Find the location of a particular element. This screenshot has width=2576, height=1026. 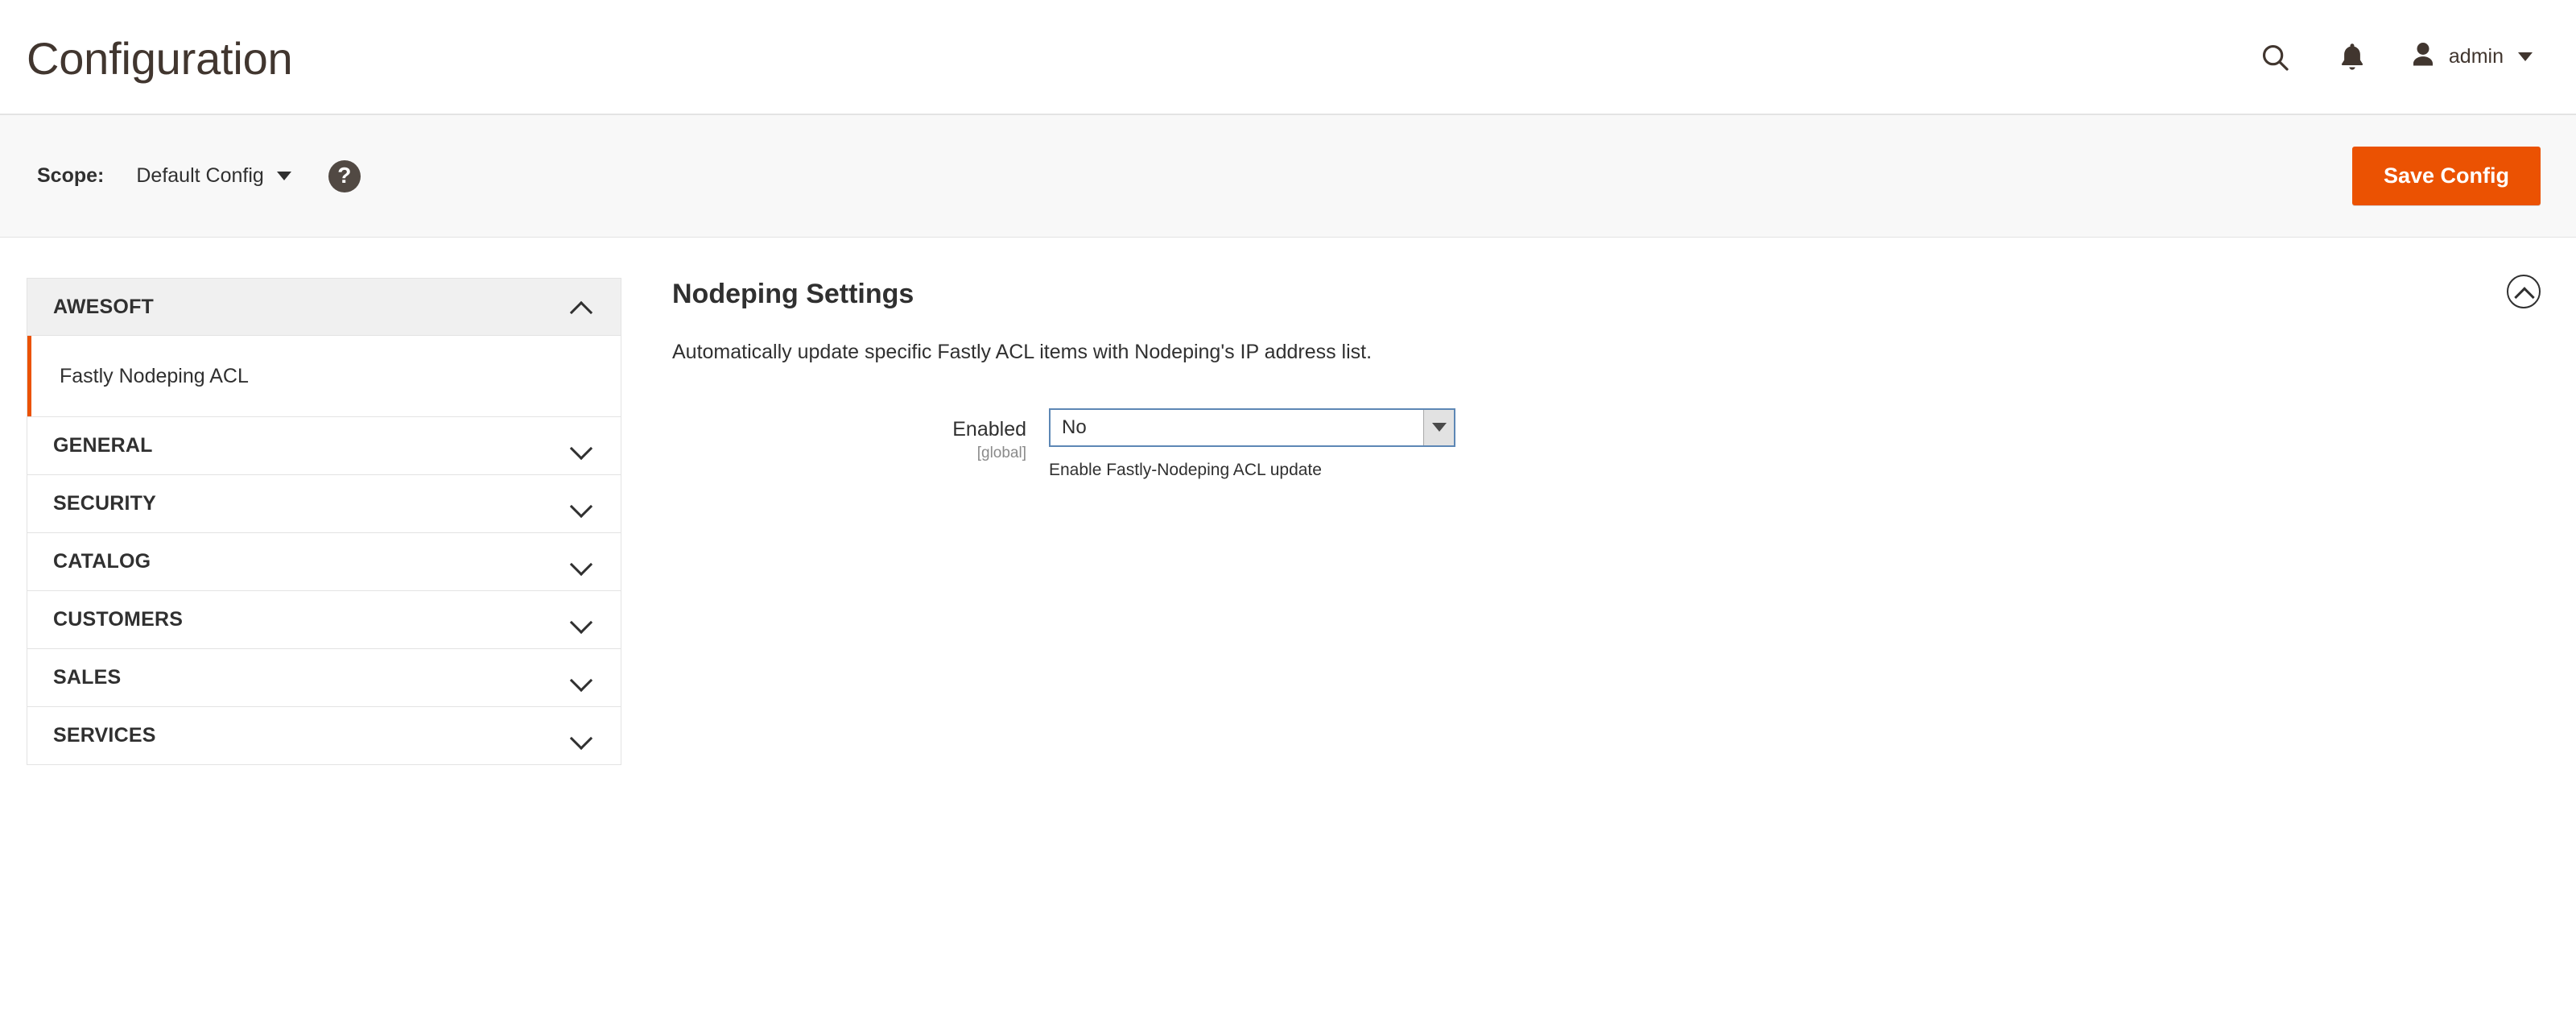

field-scope-hint: [global] is located at coordinates (1001, 452).